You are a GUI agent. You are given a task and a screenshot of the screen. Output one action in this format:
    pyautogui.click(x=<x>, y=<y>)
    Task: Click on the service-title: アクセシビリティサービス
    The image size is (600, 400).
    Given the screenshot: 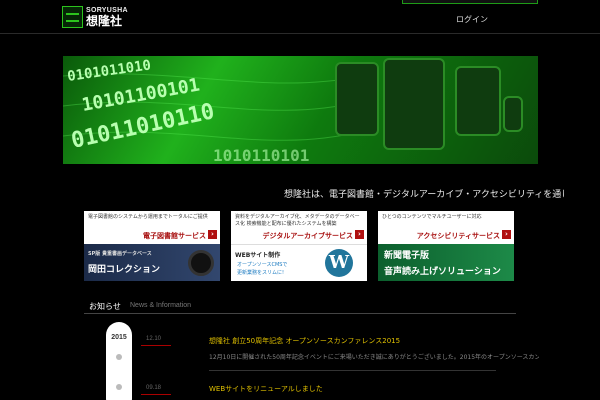 What is the action you would take?
    pyautogui.click(x=458, y=236)
    